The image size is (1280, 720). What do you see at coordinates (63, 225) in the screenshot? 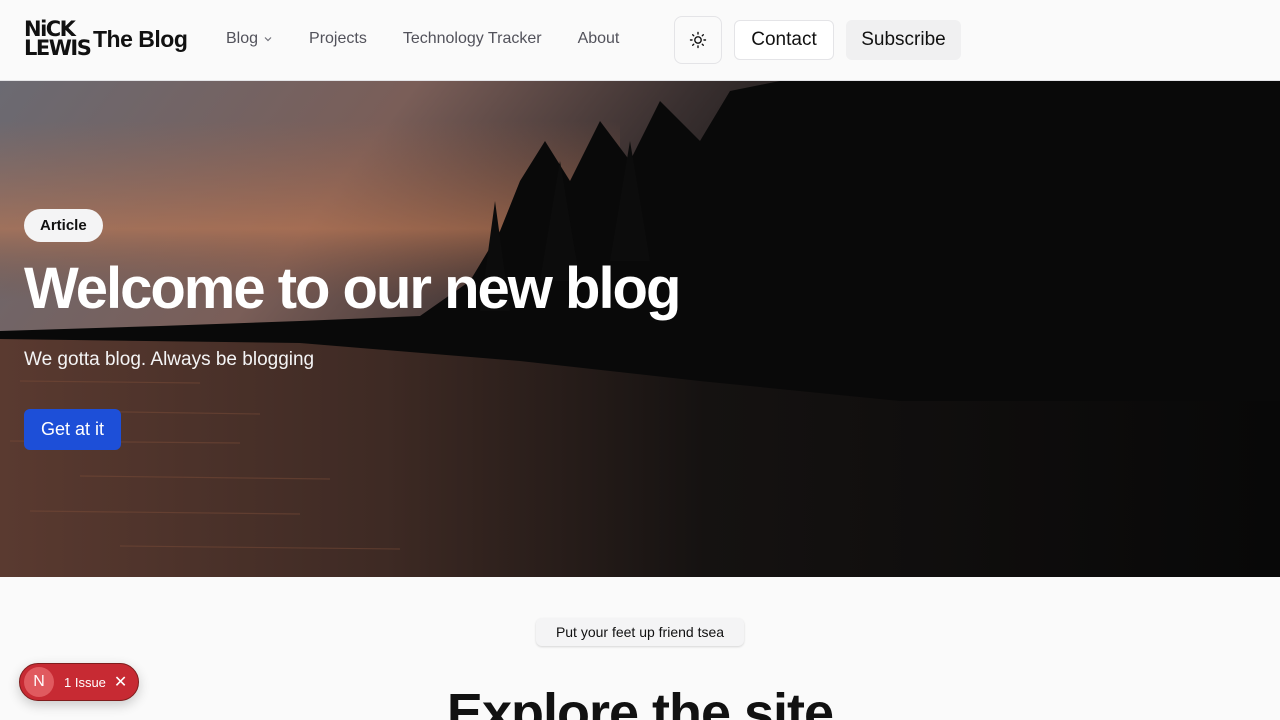
I see `article-badge: Article` at bounding box center [63, 225].